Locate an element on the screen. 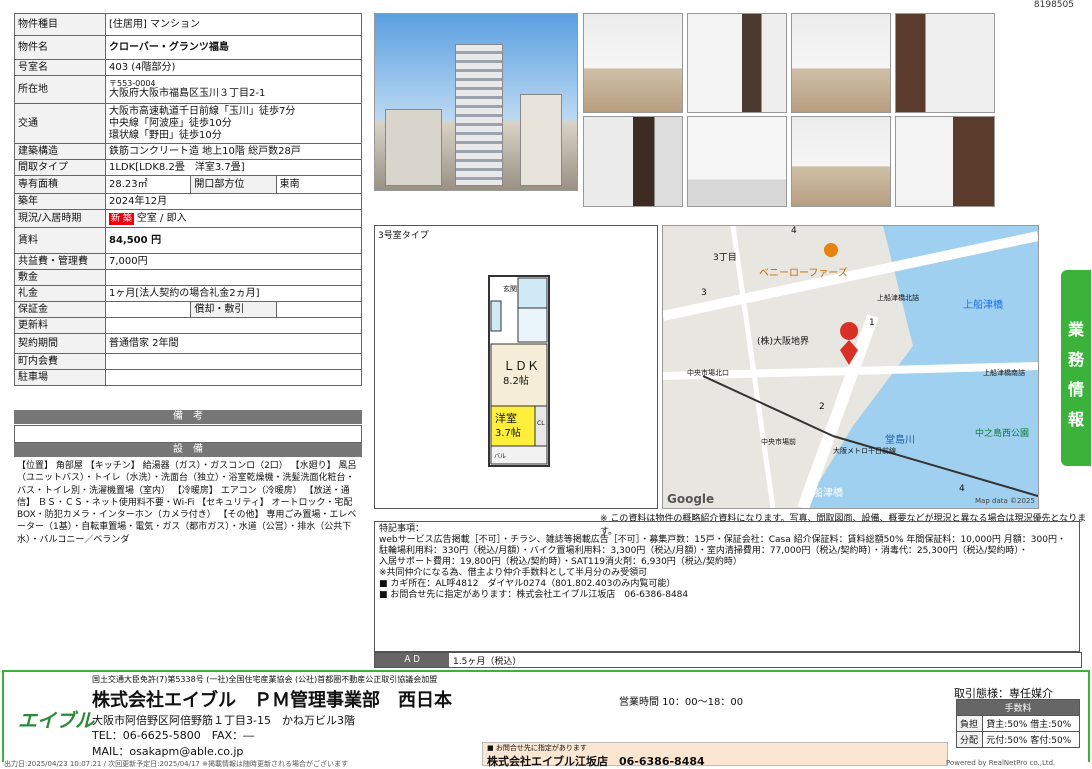 This screenshot has width=1092, height=769. equipment-header: 設 備 is located at coordinates (188, 450).